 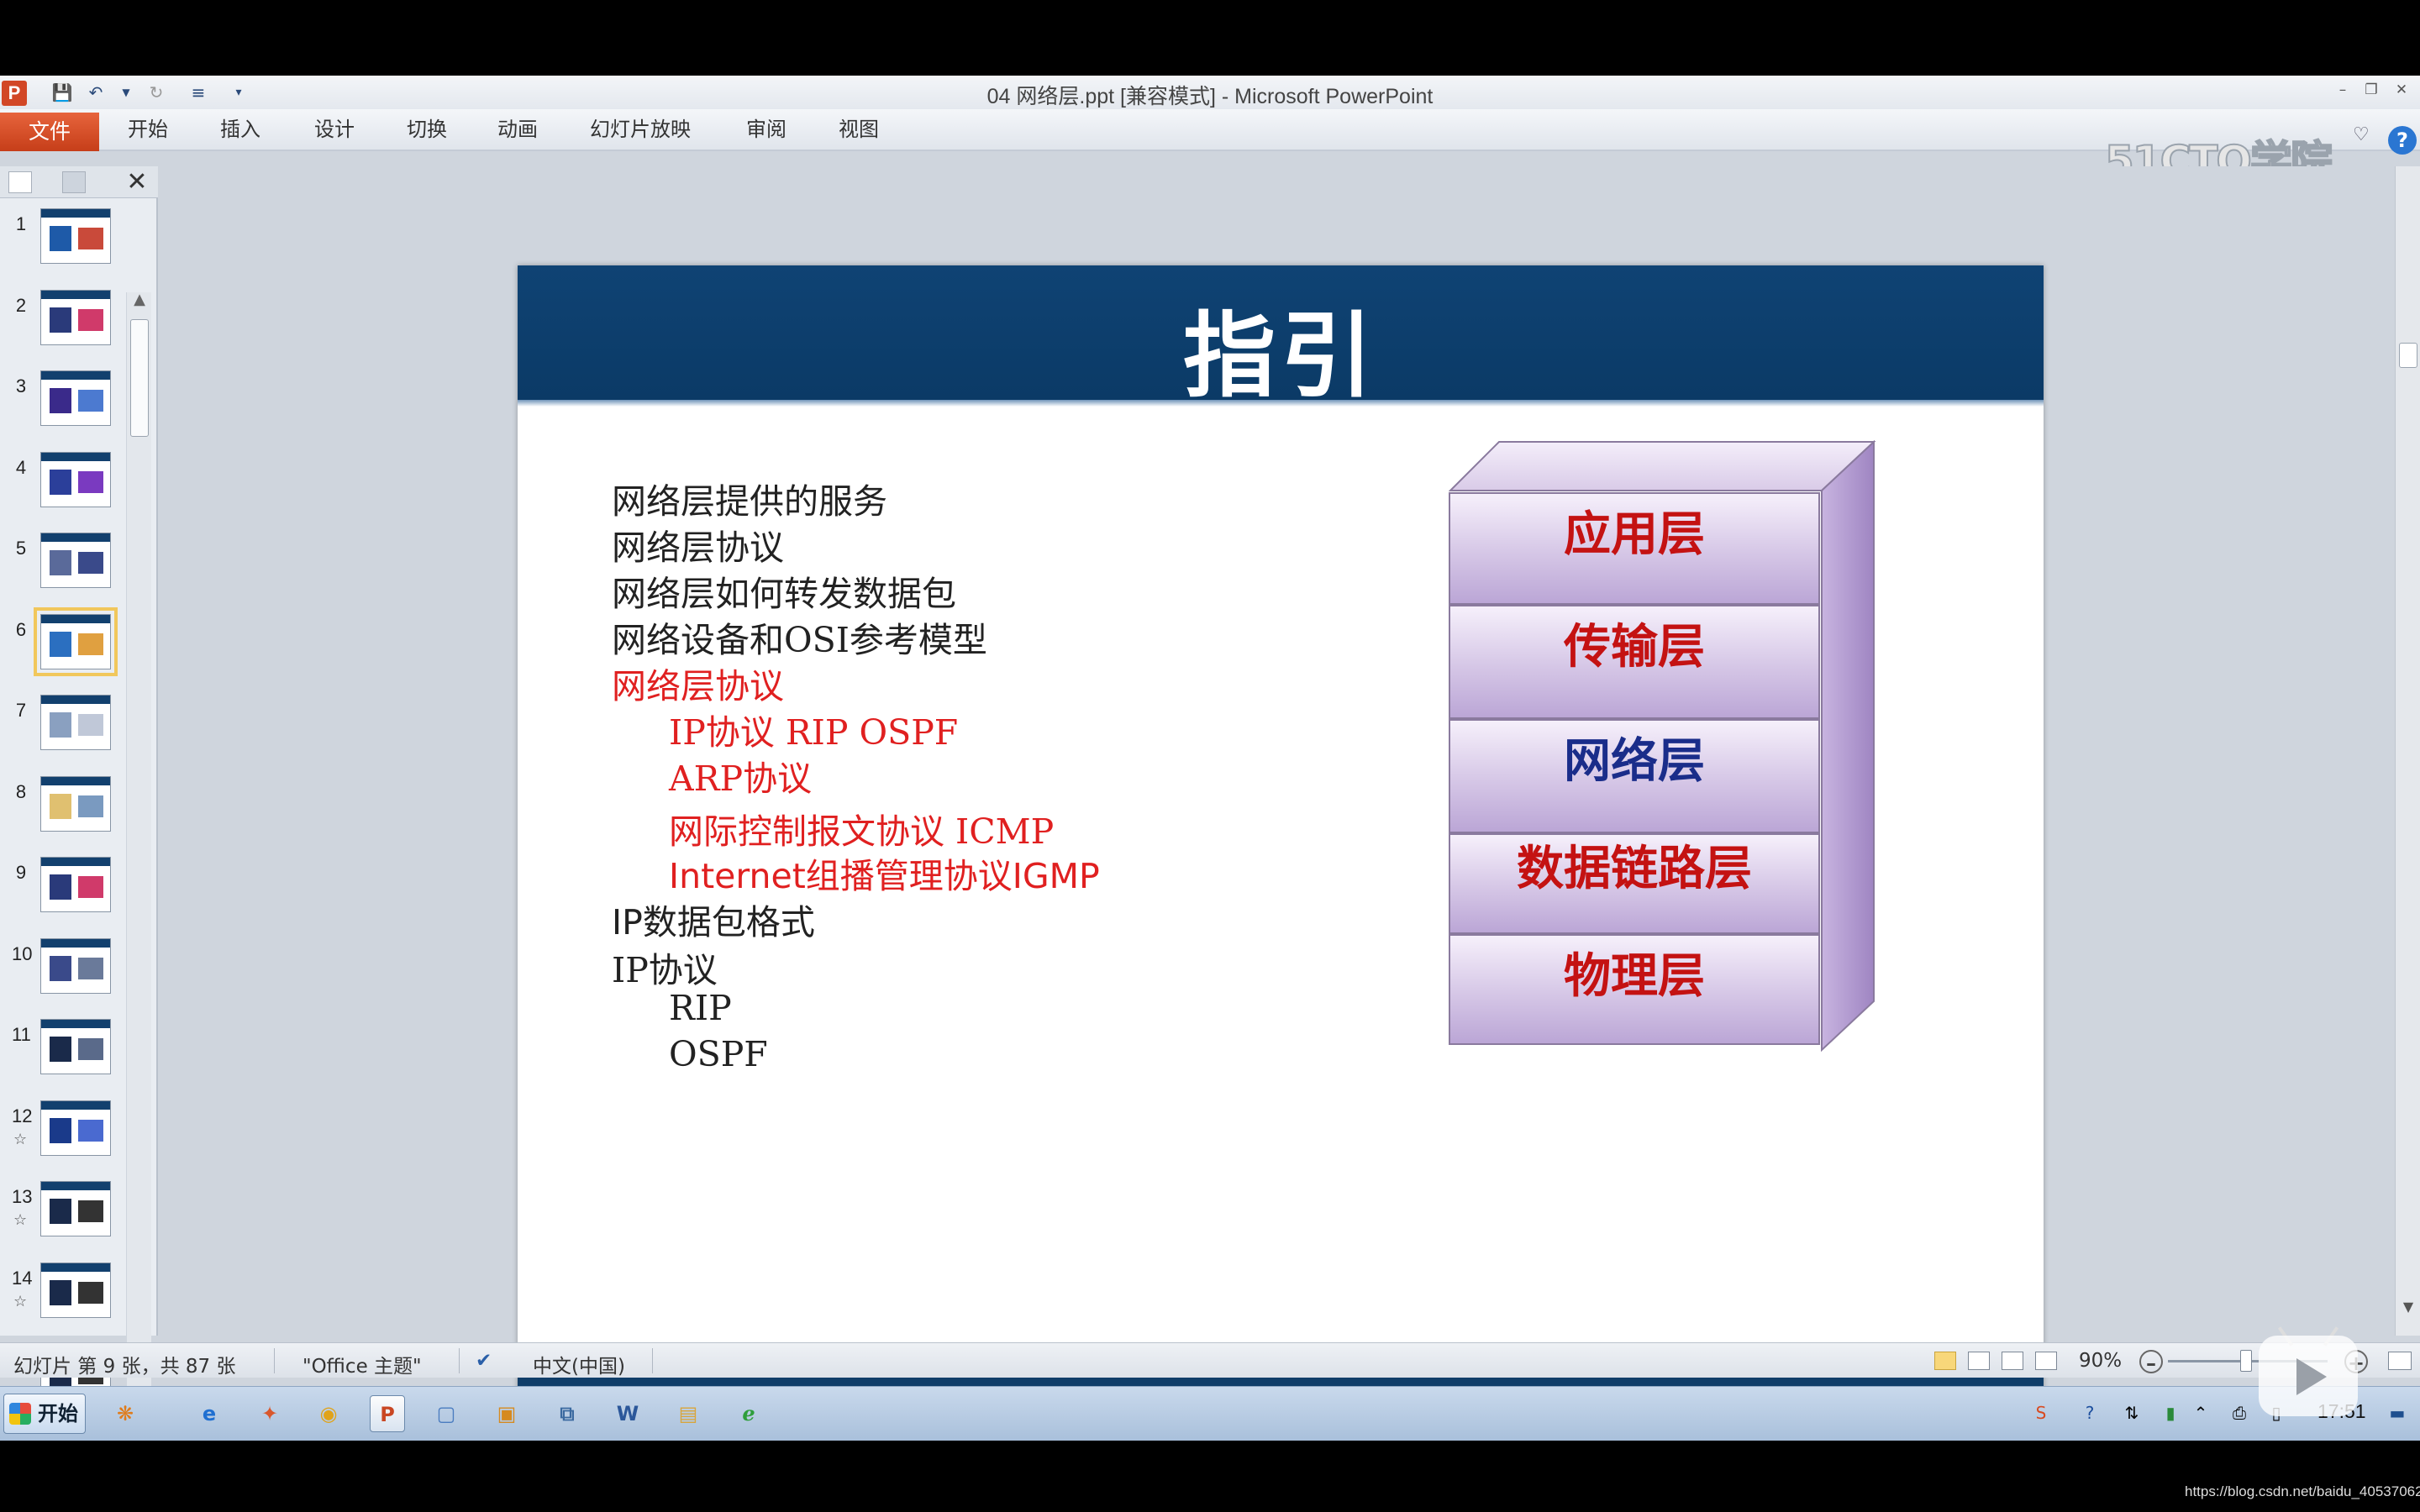 What do you see at coordinates (1634, 662) in the screenshot?
I see `osi-layer: 传输层` at bounding box center [1634, 662].